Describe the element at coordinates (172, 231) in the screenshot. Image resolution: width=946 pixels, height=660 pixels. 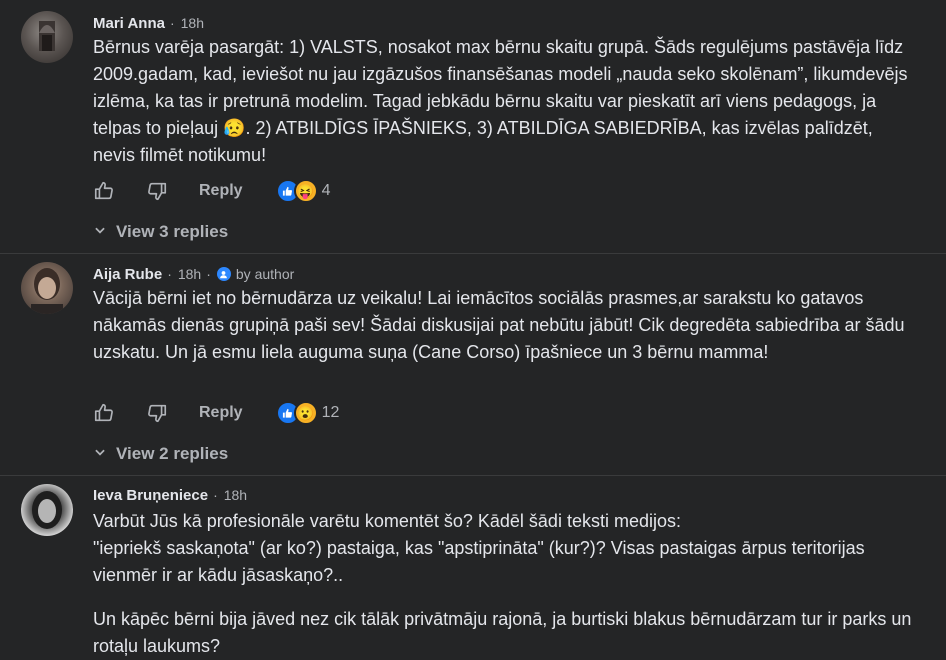
I see `view-replies-label: View 3 replies` at that location.